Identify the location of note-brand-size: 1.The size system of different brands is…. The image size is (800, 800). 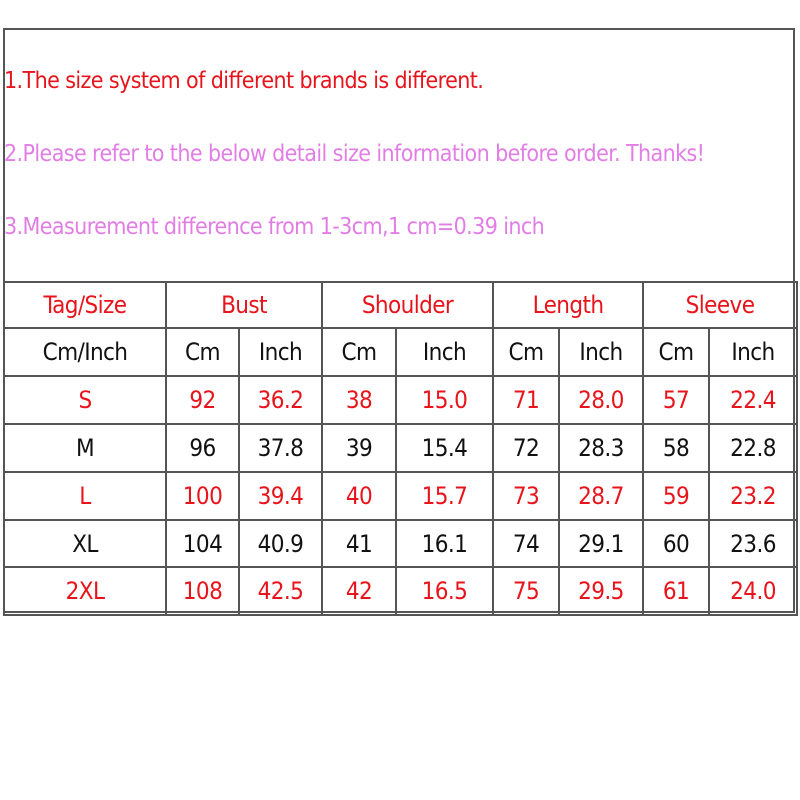
(244, 81).